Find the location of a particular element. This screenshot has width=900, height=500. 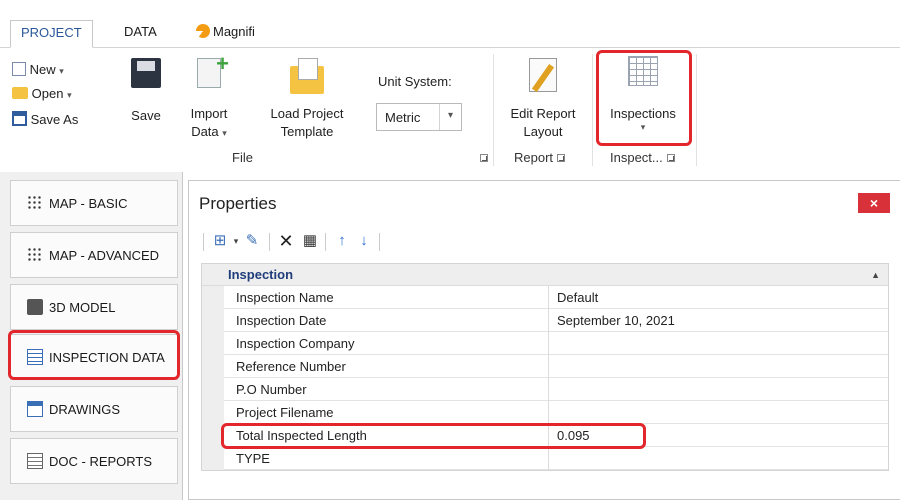

report-group-label: Report is located at coordinates (534, 157).